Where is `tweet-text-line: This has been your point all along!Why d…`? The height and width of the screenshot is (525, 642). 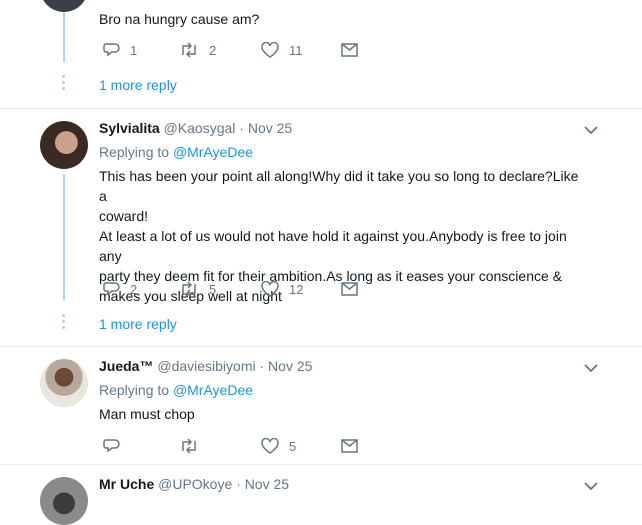
tweet-text-line: This has been your point all along!Why d… is located at coordinates (339, 186).